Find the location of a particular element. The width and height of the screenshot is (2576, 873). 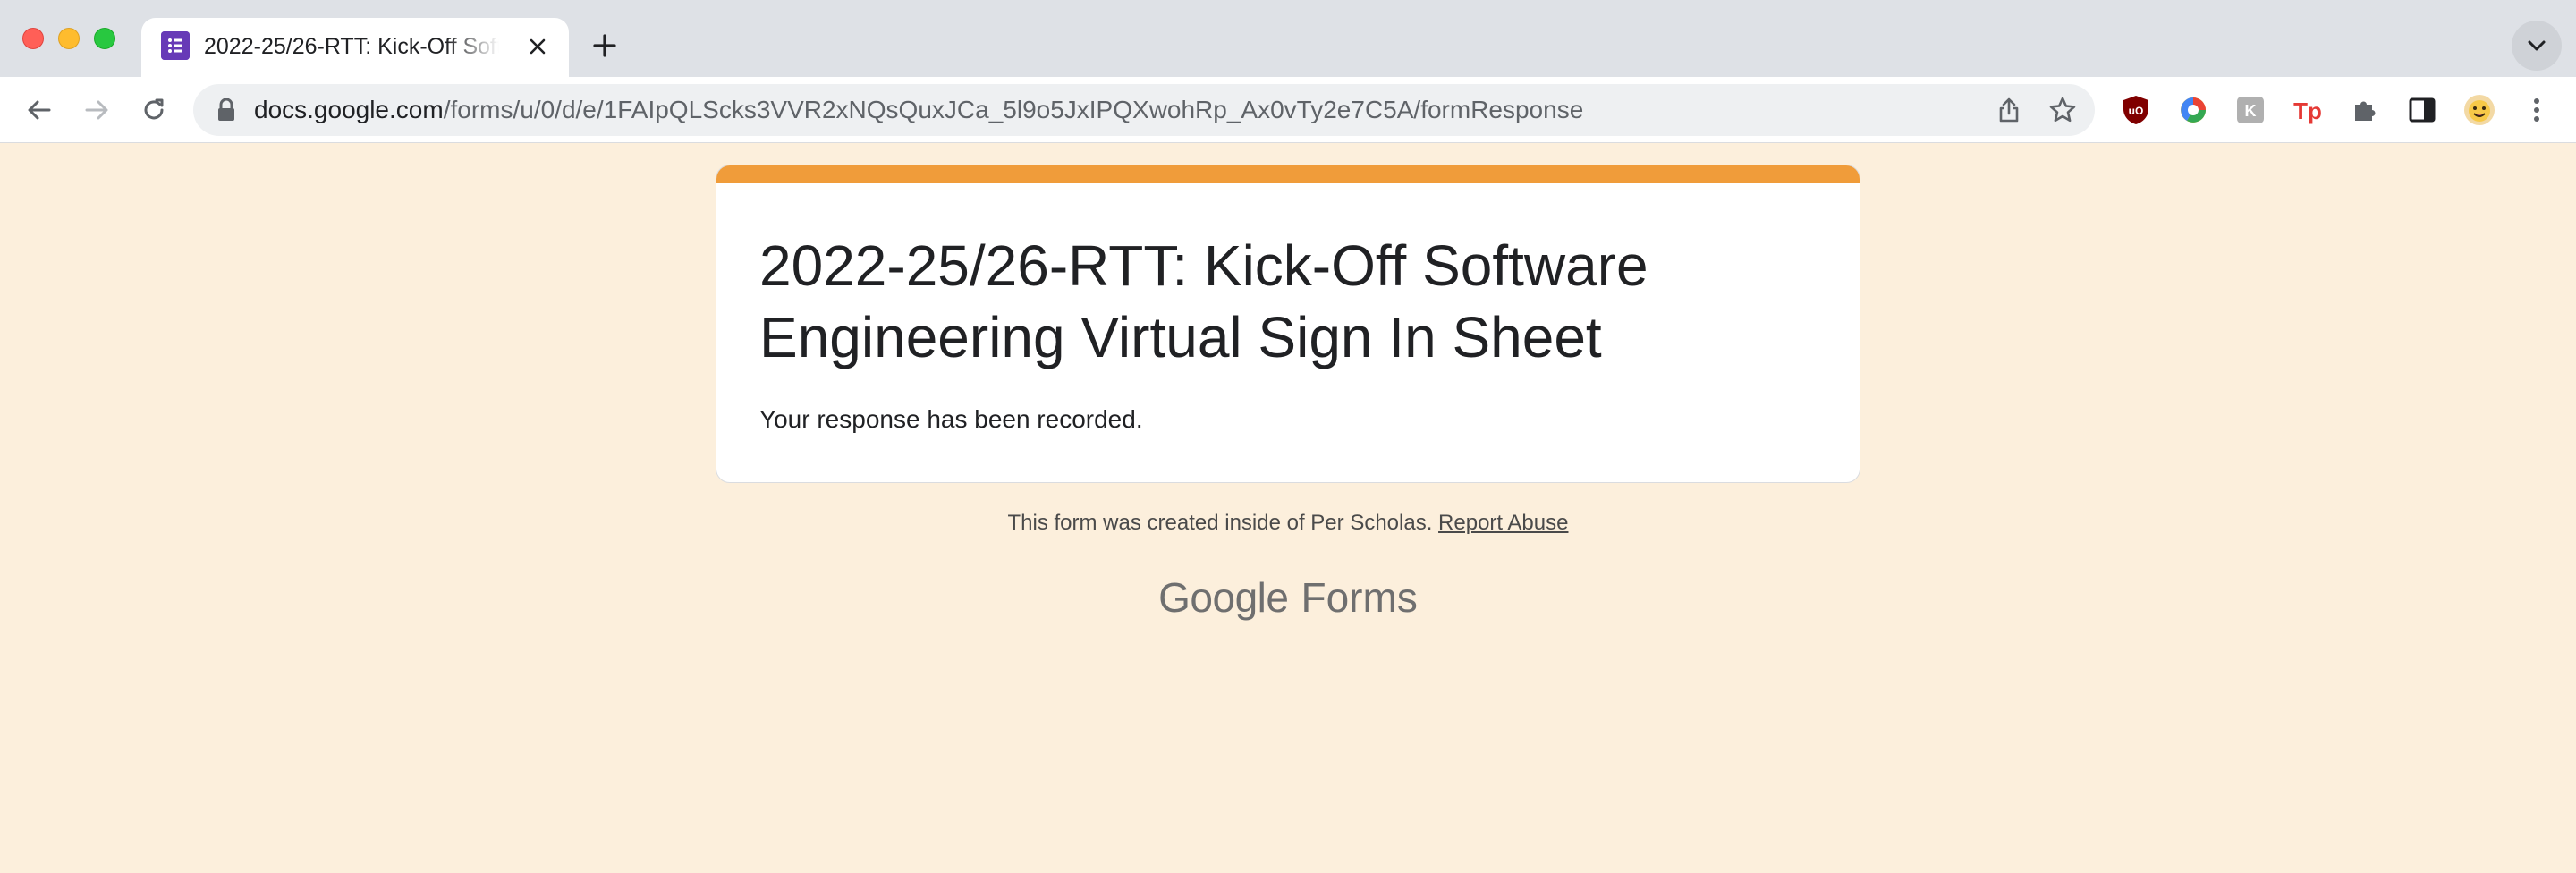

new-tab-button is located at coordinates (605, 46).